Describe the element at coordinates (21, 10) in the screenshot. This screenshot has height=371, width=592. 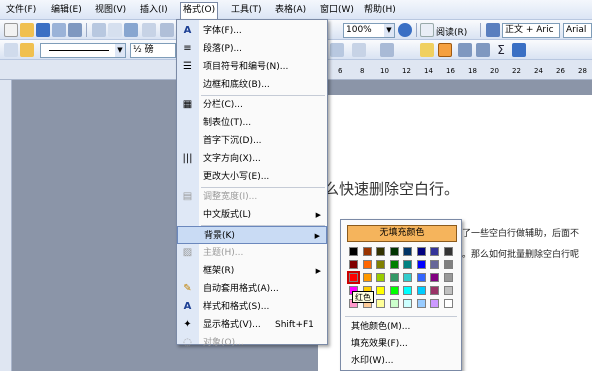
I see `menu-file: 文件(F)` at that location.